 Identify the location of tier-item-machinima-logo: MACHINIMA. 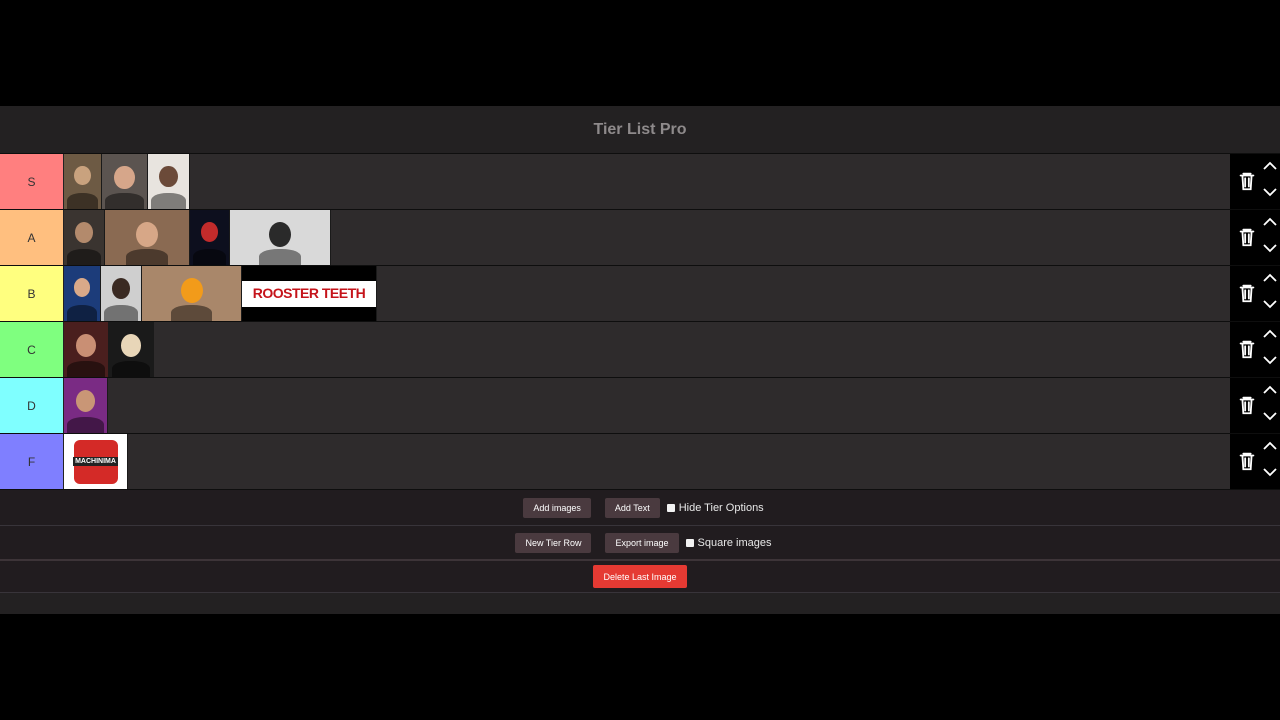
(96, 461).